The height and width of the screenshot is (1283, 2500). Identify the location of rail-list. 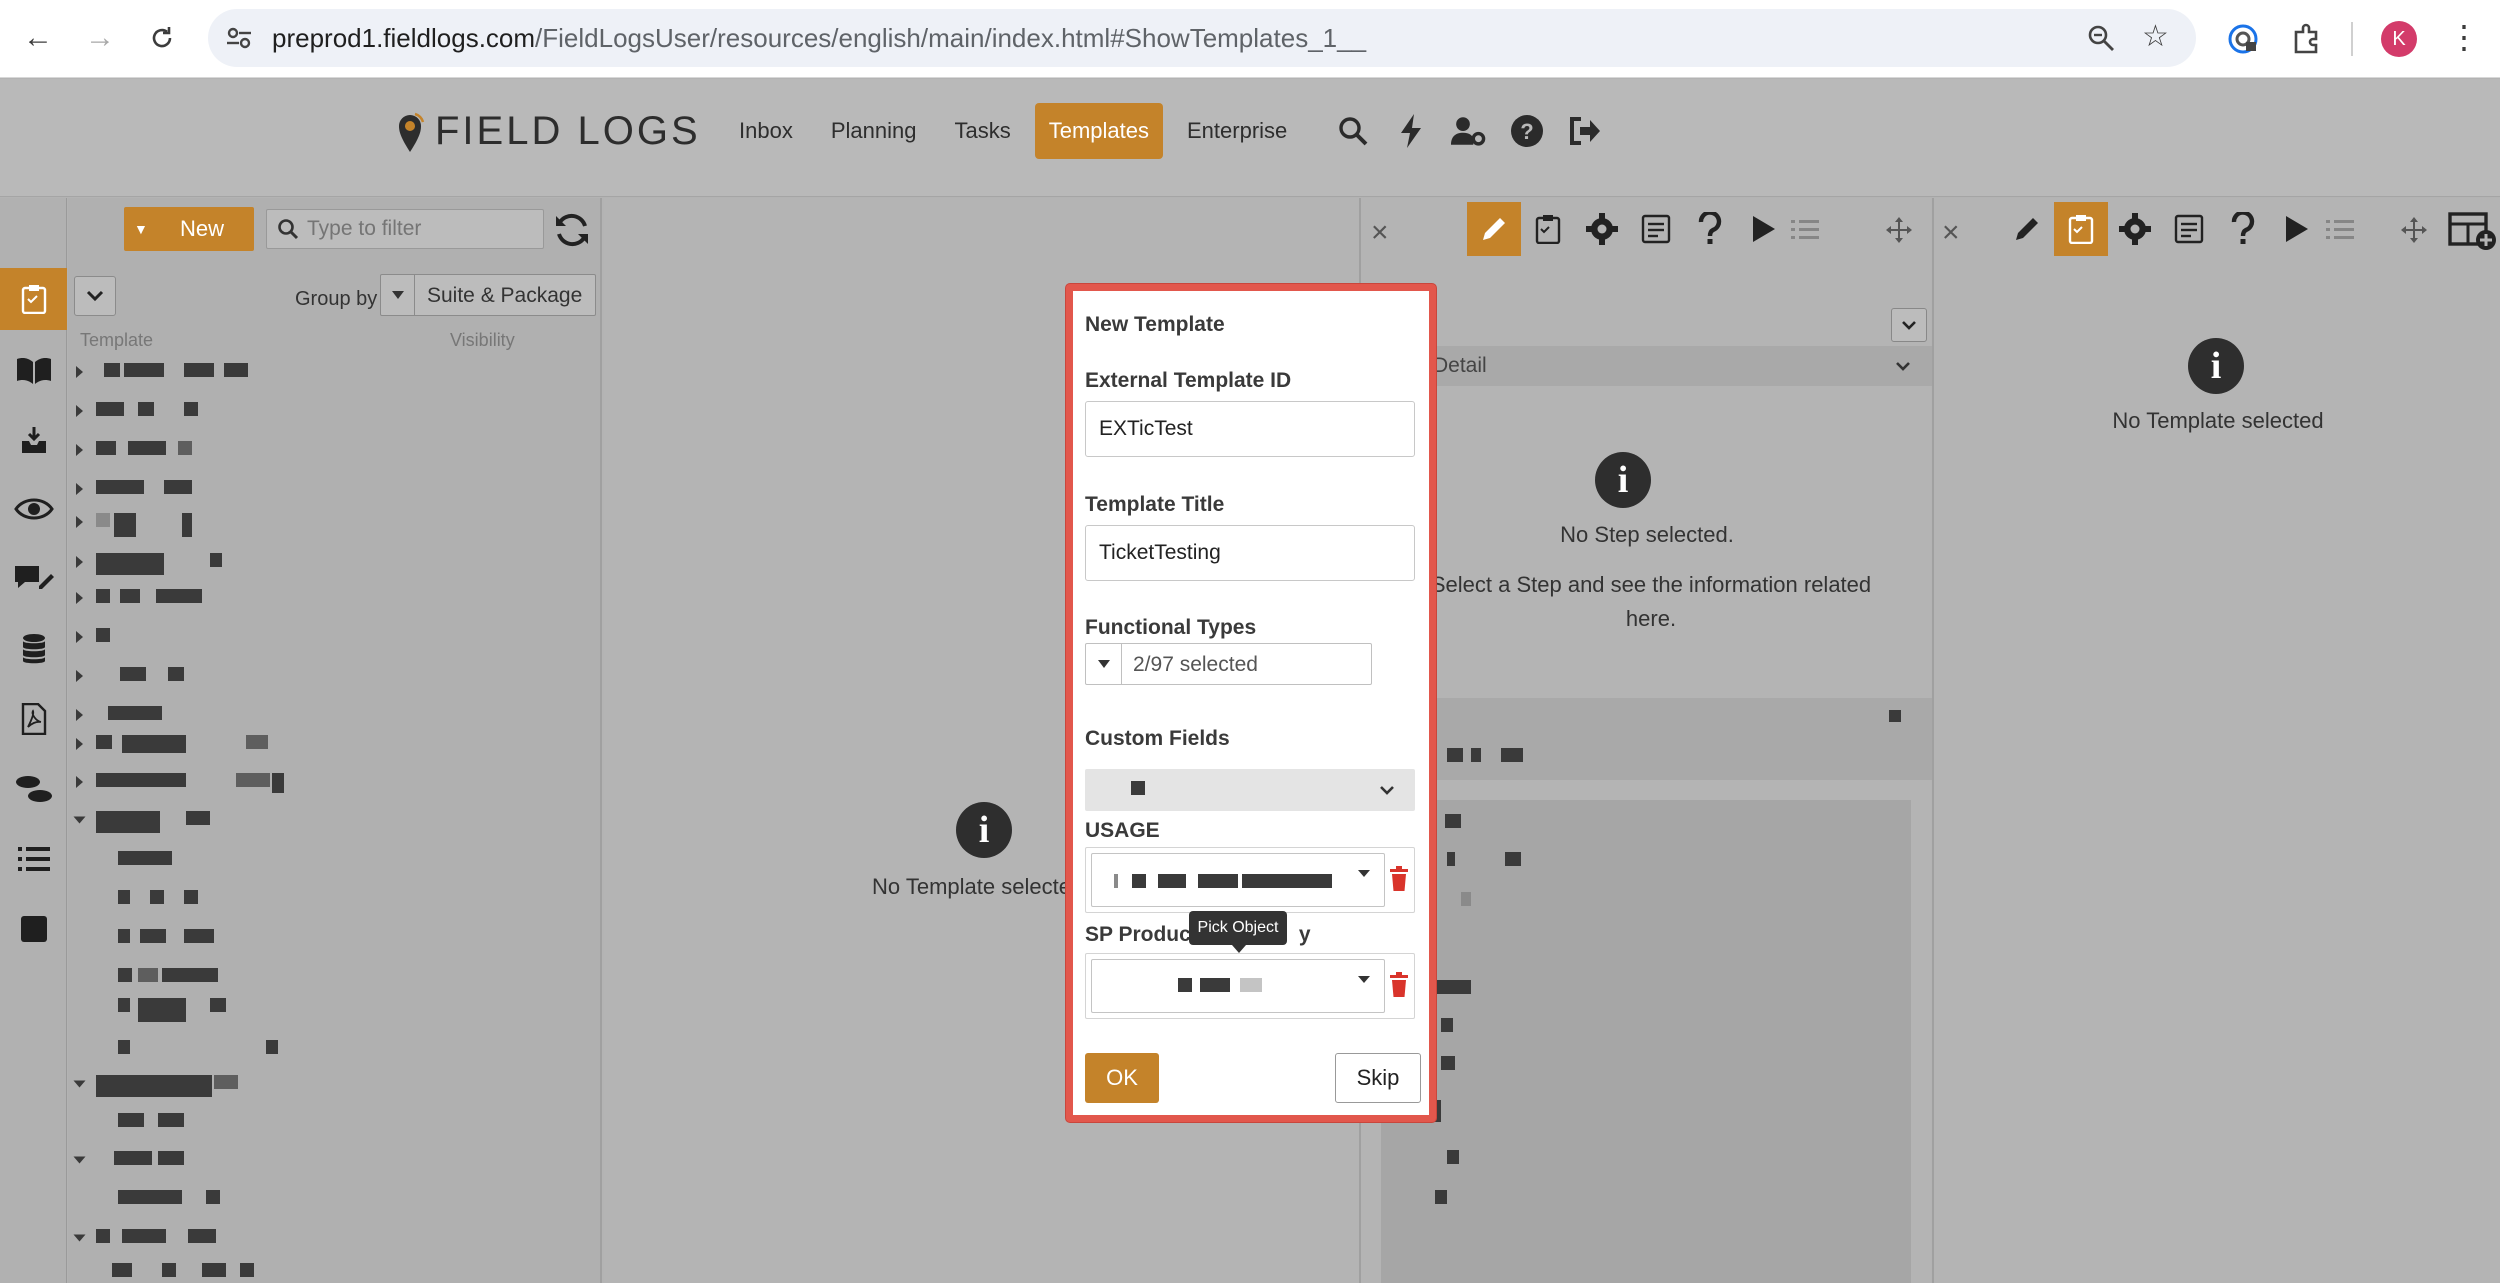
(33, 859).